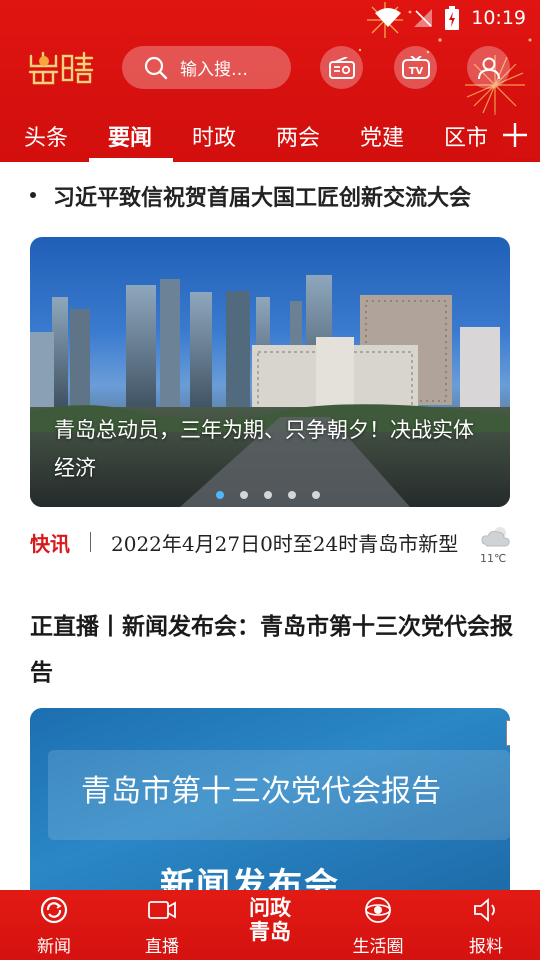  Describe the element at coordinates (495, 537) in the screenshot. I see `weather-icon` at that location.